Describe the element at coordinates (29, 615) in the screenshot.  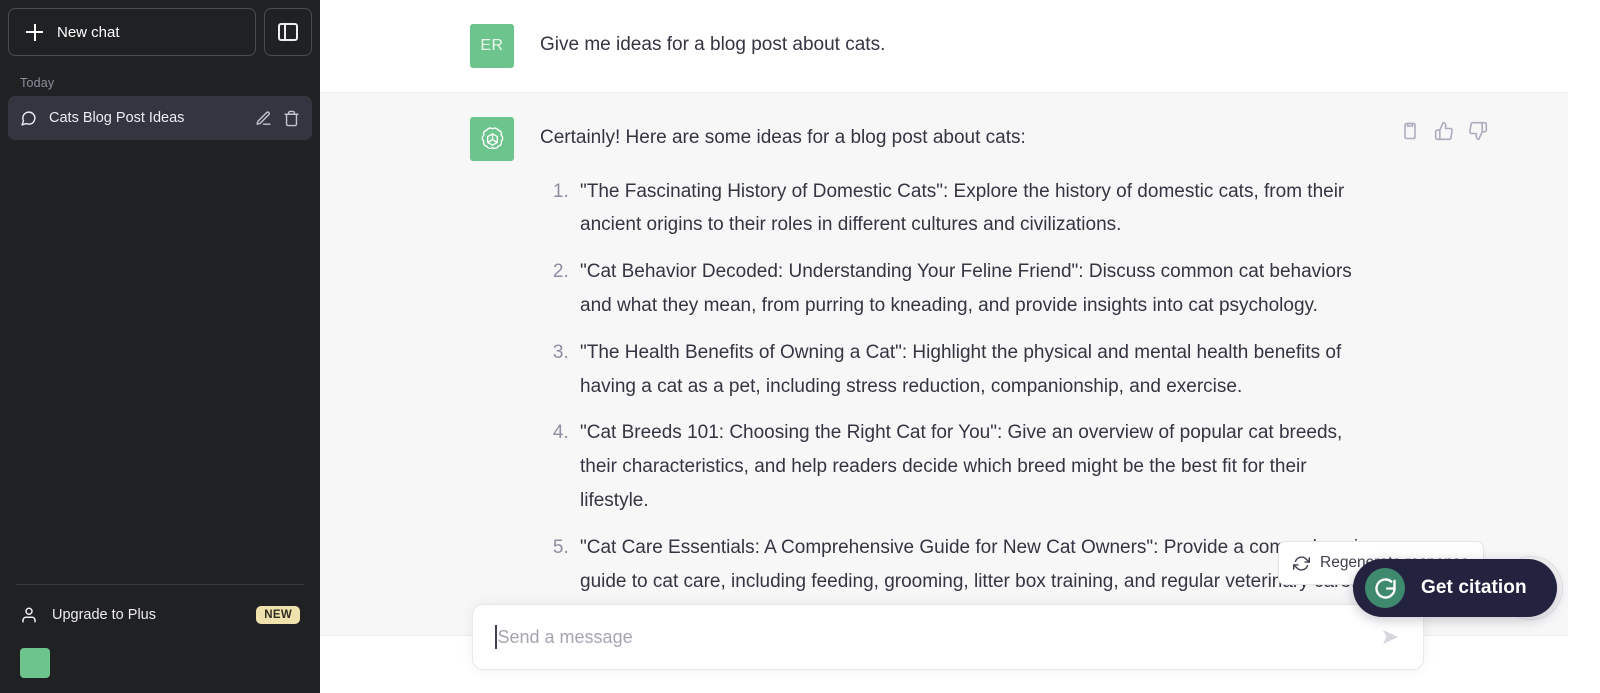
I see `person-icon` at that location.